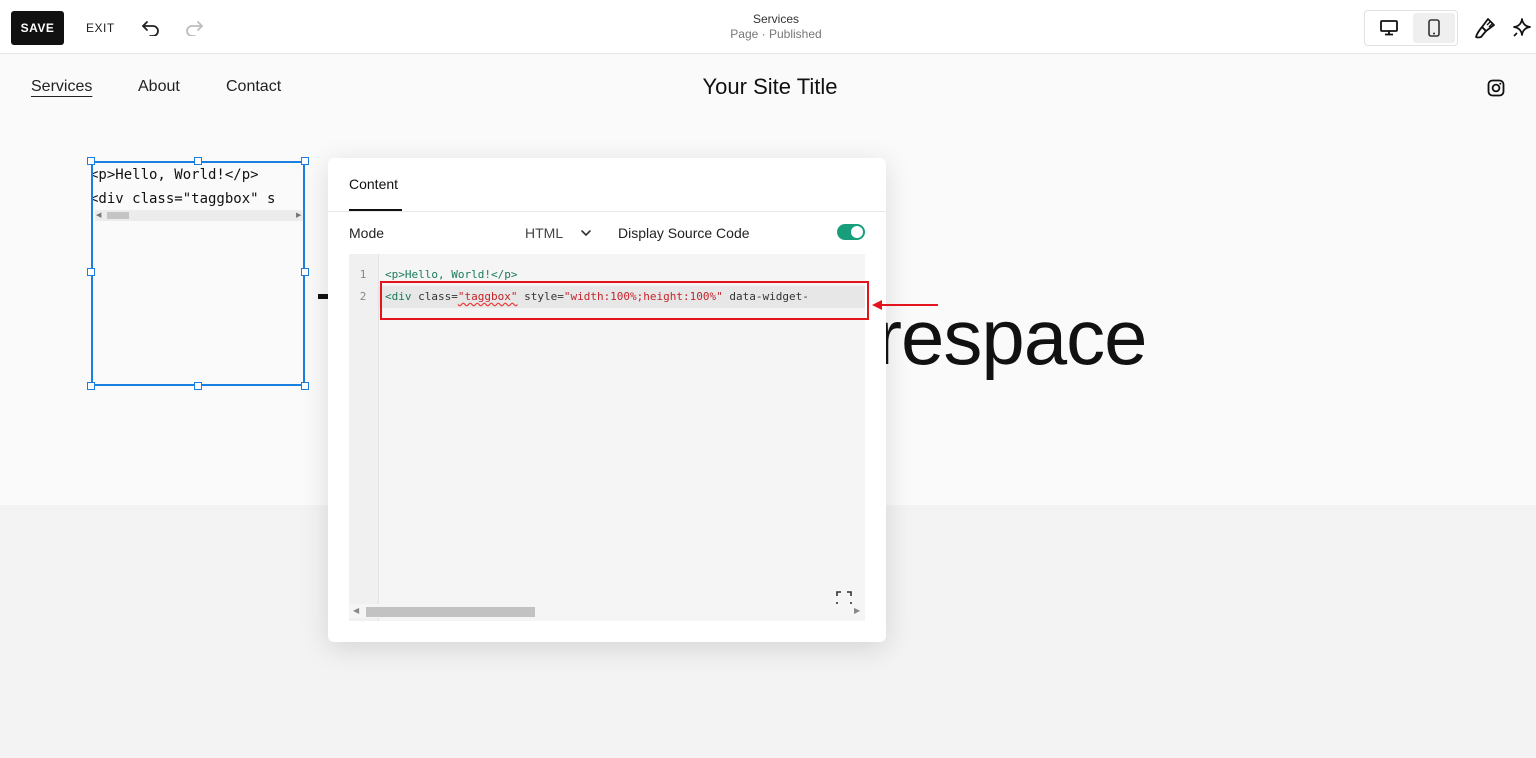  Describe the element at coordinates (684, 233) in the screenshot. I see `display-source-label: Display Source Code` at that location.